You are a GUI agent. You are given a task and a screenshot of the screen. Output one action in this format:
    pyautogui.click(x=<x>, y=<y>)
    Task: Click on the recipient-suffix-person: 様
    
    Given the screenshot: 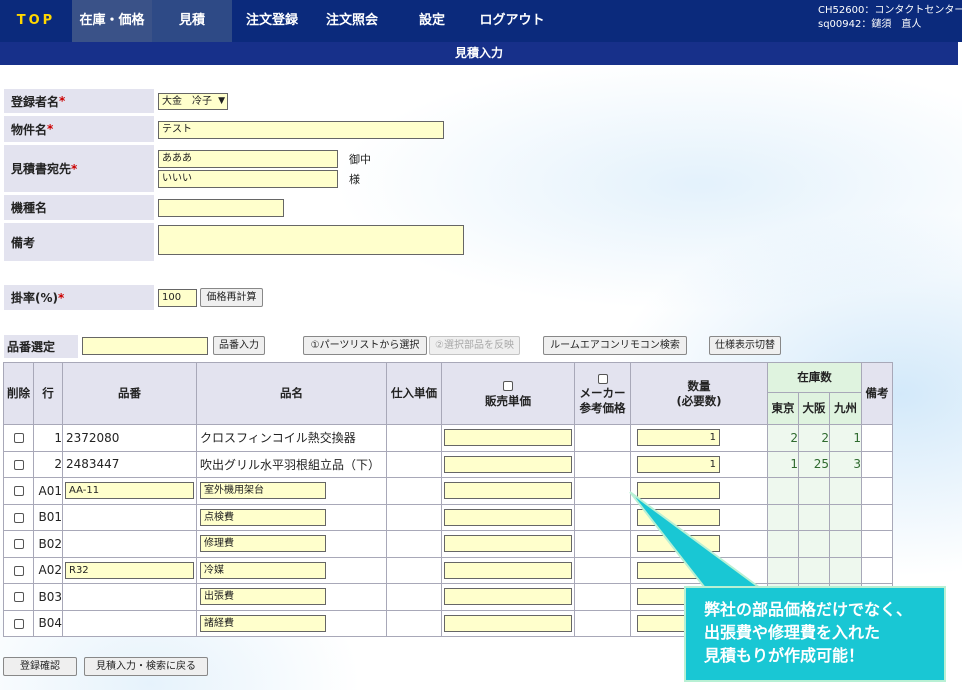 What is the action you would take?
    pyautogui.click(x=354, y=179)
    